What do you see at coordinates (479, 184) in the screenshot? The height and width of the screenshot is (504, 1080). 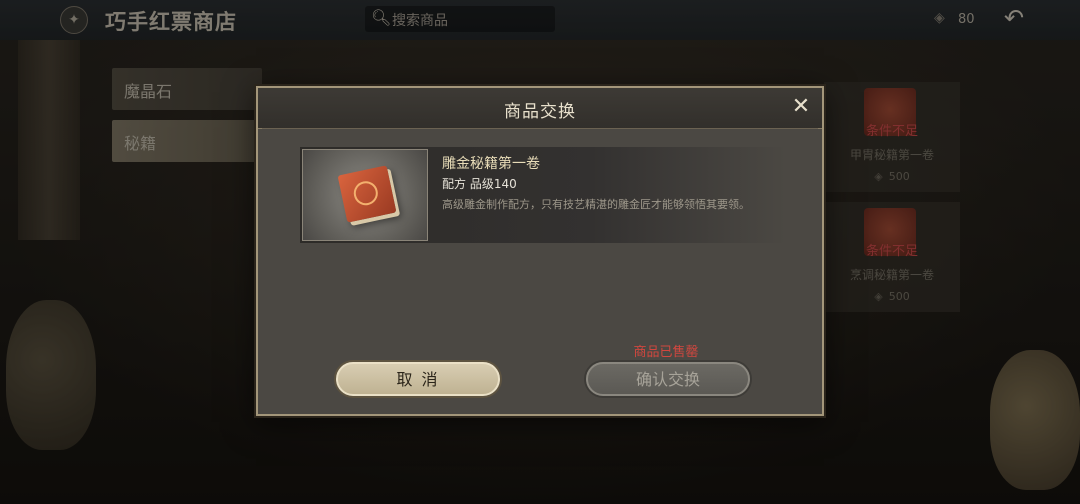 I see `item-meta: 配方 品级140` at bounding box center [479, 184].